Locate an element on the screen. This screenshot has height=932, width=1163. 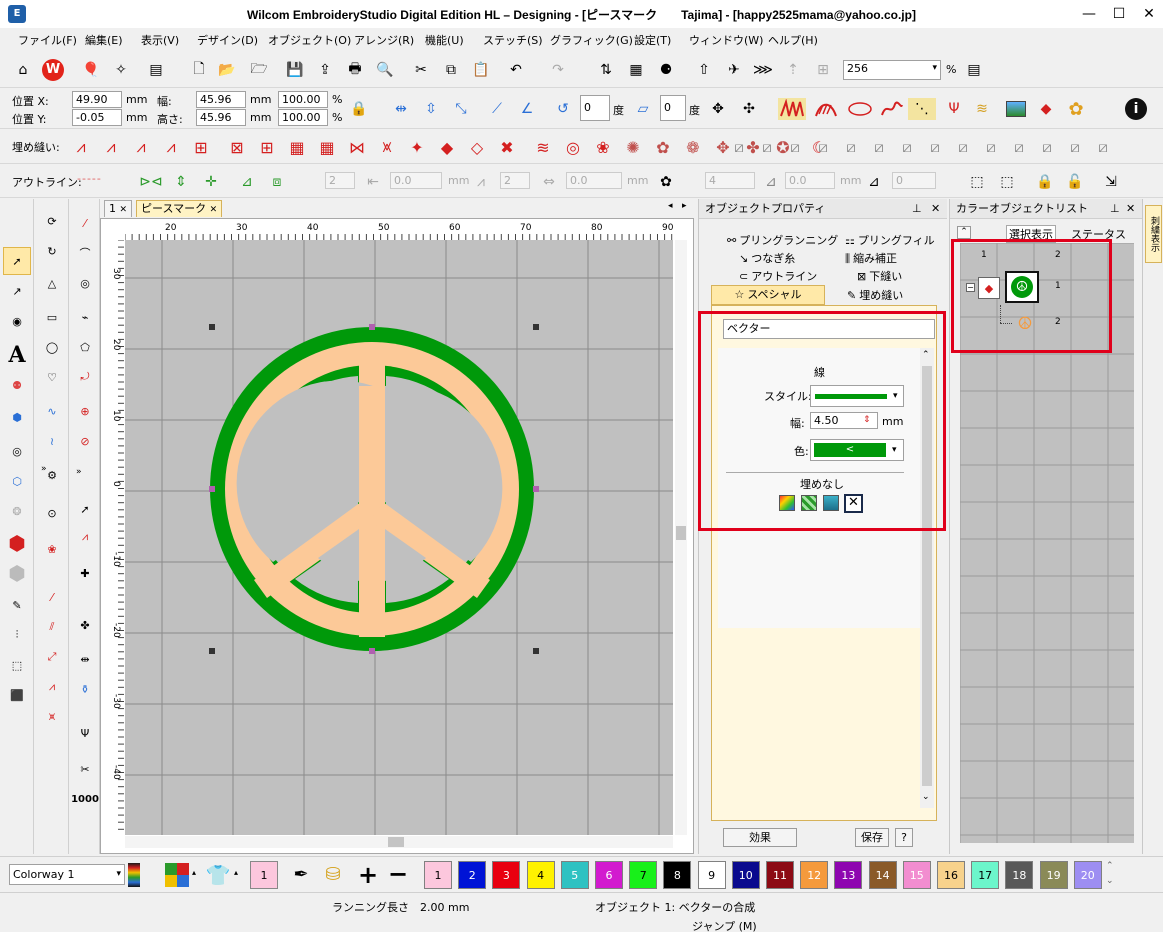
scale-x-input: 100.00 is located at coordinates (303, 99).